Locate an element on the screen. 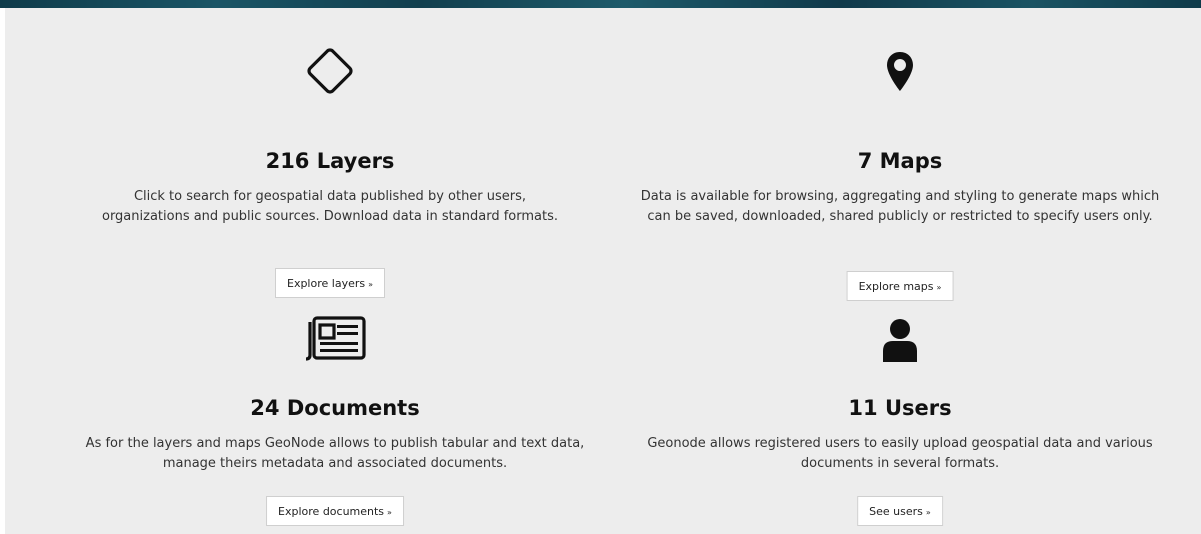  maps-count-title: 7 Maps is located at coordinates (900, 161).